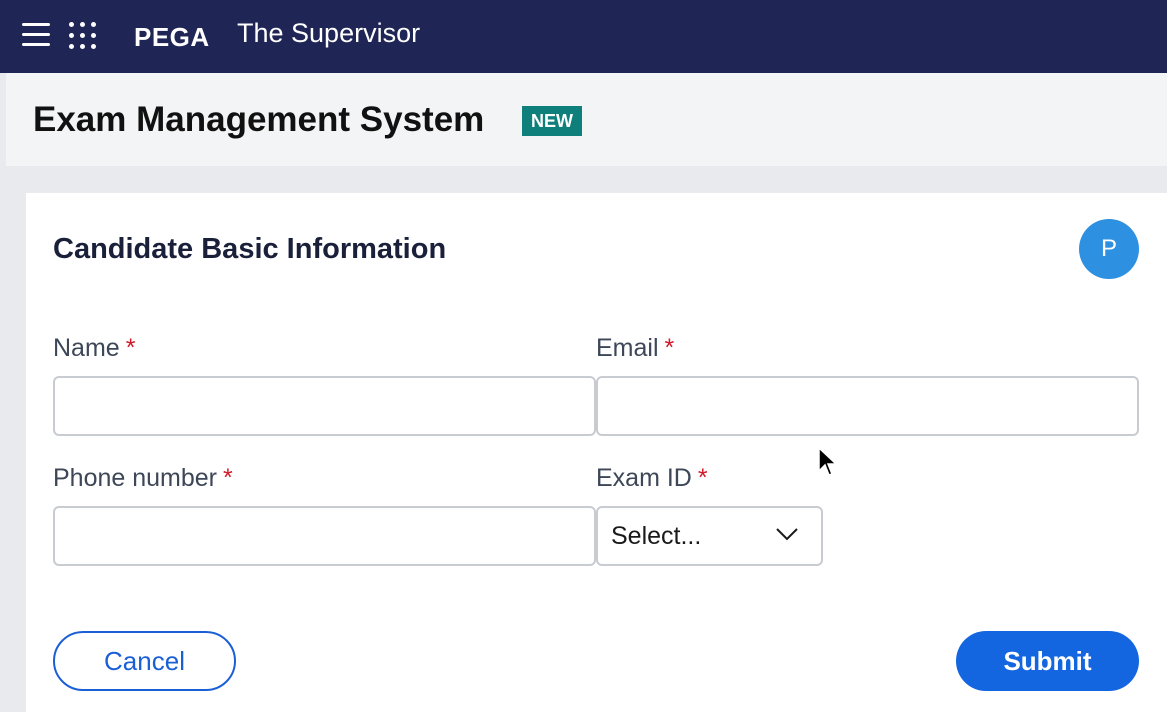 Image resolution: width=1167 pixels, height=712 pixels. Describe the element at coordinates (135, 478) in the screenshot. I see `phone-label-text: Phone number` at that location.